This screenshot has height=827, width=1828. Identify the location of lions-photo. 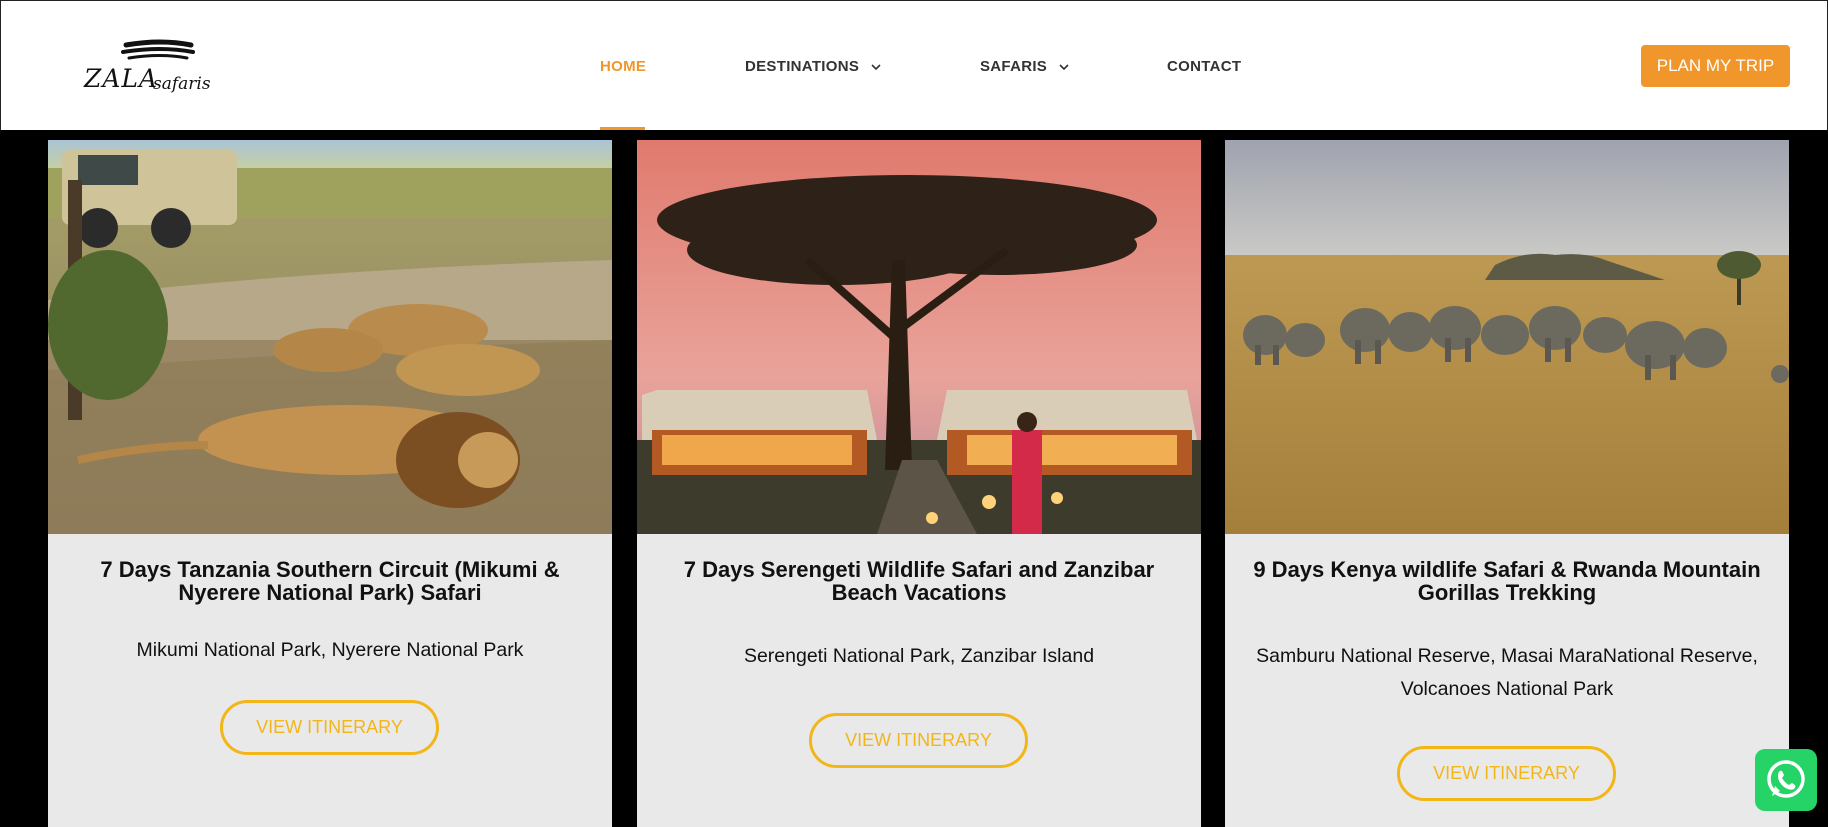
(330, 337).